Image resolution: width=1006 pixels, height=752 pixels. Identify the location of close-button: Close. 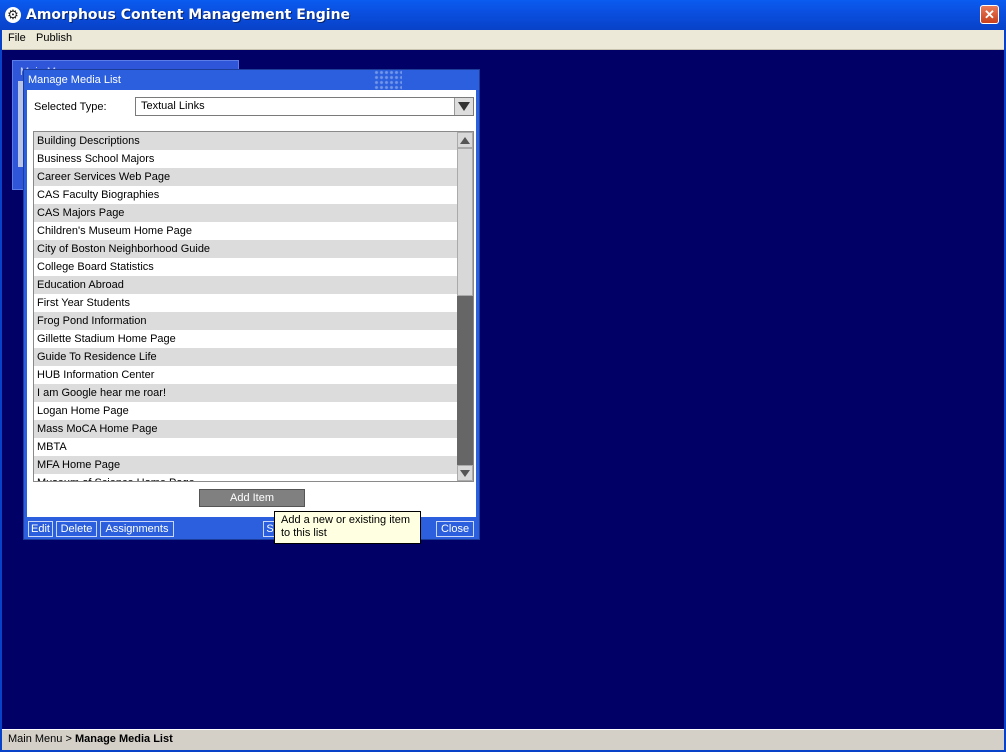
(455, 529).